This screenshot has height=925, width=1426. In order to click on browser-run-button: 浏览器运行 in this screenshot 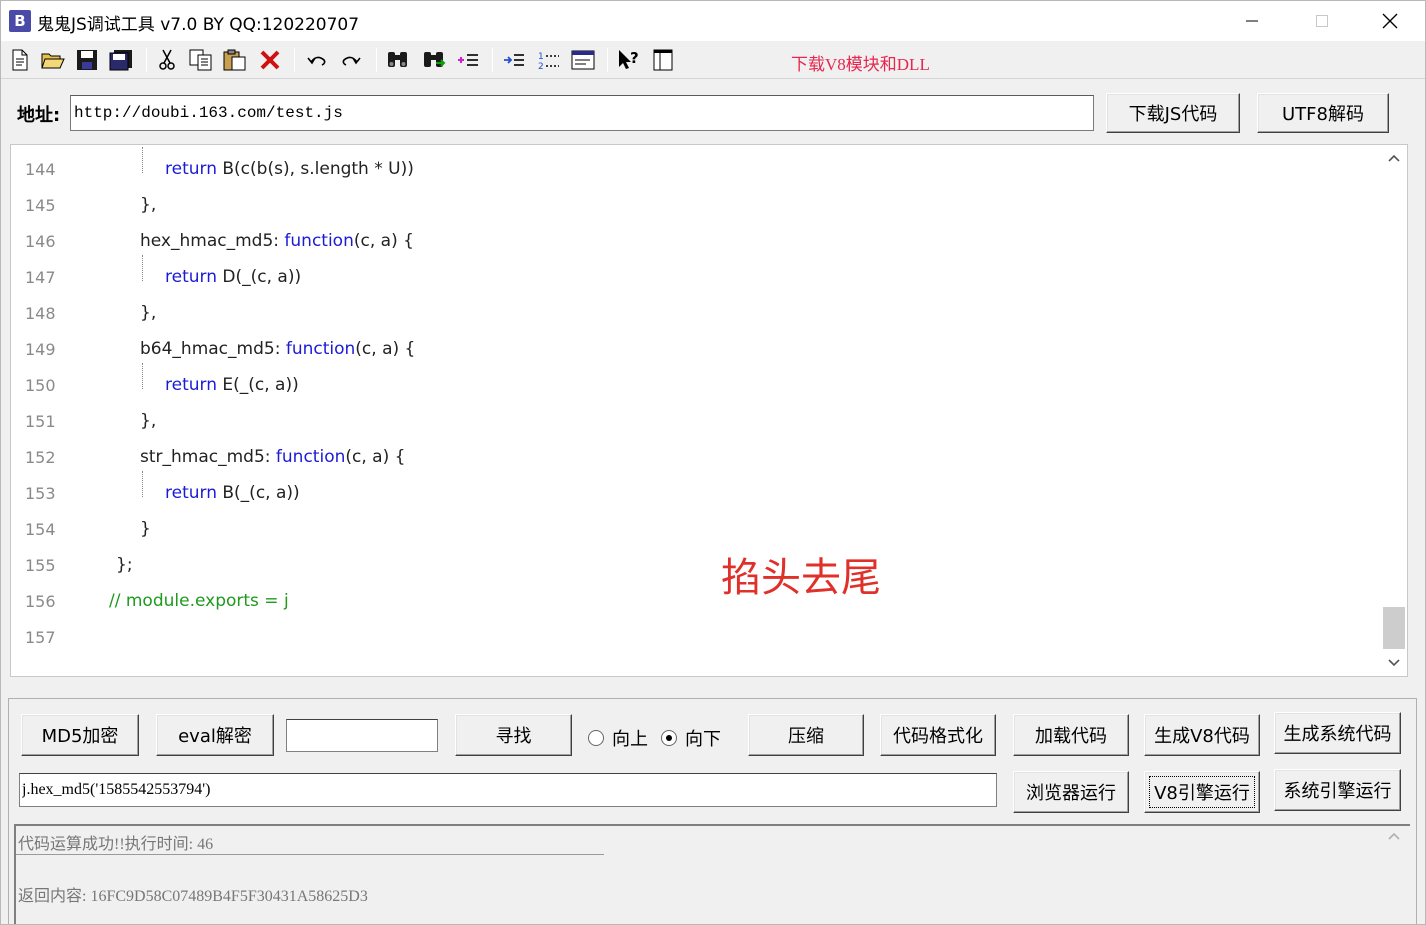, I will do `click(1071, 792)`.